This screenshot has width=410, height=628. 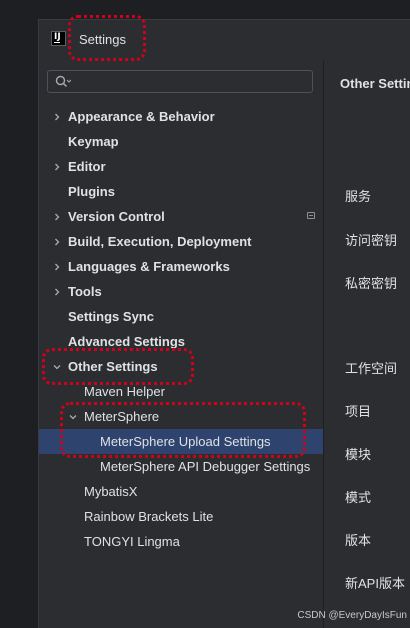 What do you see at coordinates (358, 497) in the screenshot?
I see `form-field-label: 模式` at bounding box center [358, 497].